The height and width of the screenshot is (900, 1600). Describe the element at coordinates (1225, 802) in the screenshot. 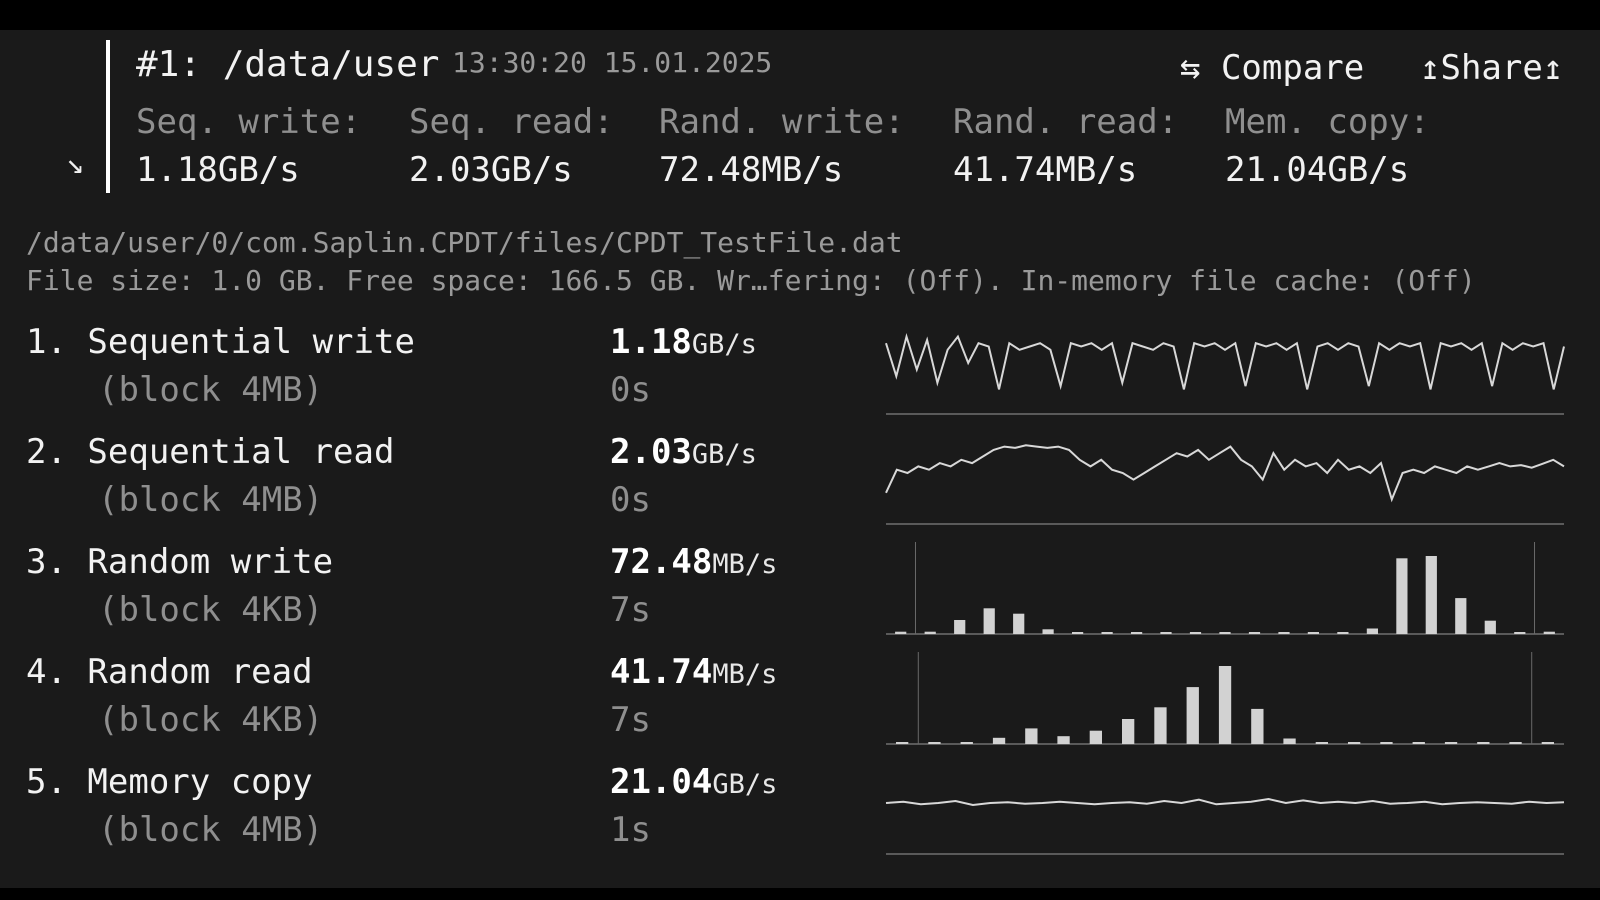

I see `chart-5-line` at that location.